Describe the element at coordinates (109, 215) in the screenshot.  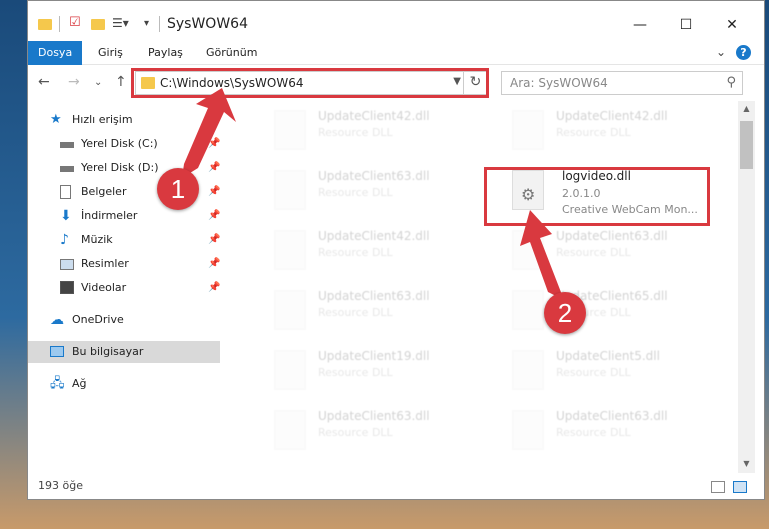
I see `sidebar-item-label: İndirmeler` at that location.